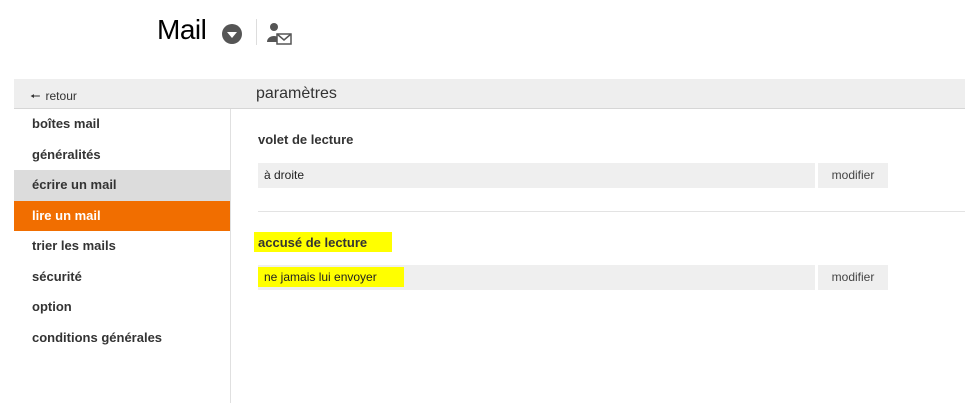 The height and width of the screenshot is (403, 965). Describe the element at coordinates (296, 93) in the screenshot. I see `page-title: paramètres` at that location.